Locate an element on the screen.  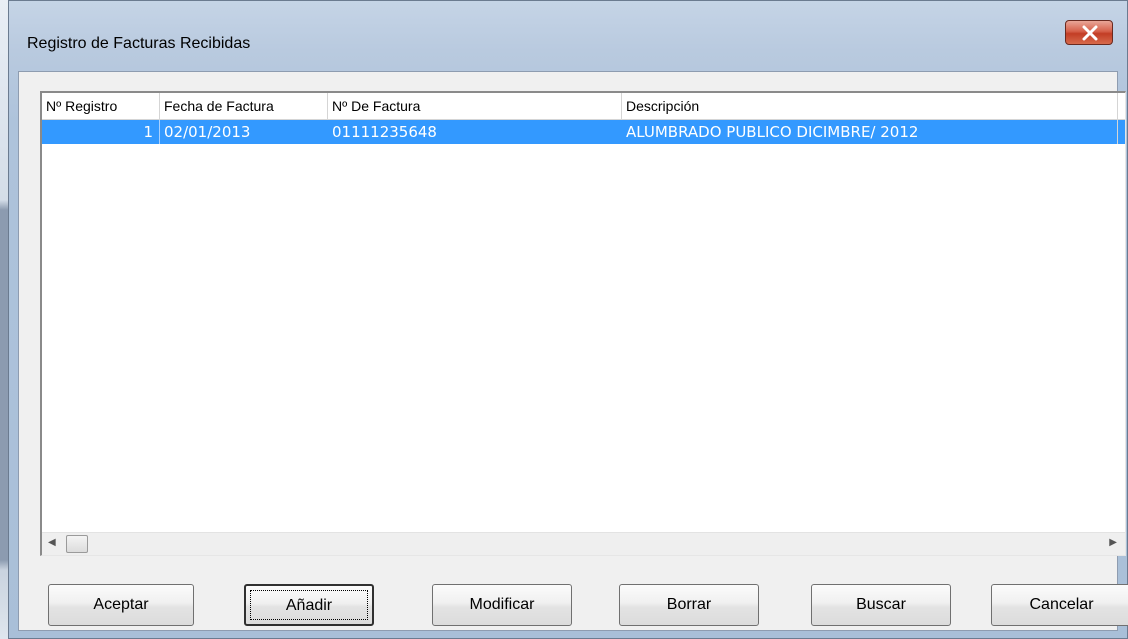
title-bar: Registro de Facturas Recibidas is located at coordinates (568, 36).